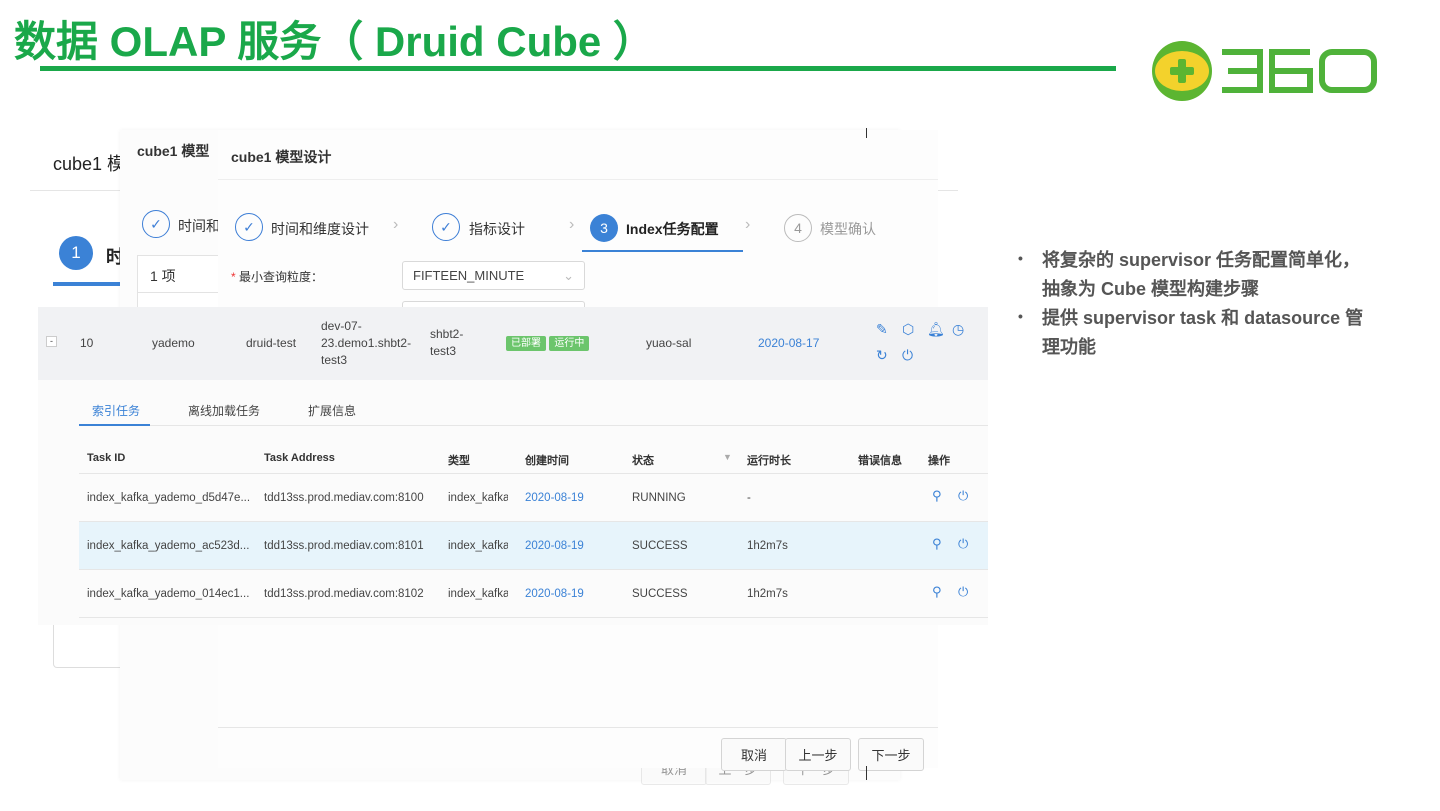  Describe the element at coordinates (366, 343) in the screenshot. I see `cube-host: dev-07-23.demo1.shbt2-test3` at that location.